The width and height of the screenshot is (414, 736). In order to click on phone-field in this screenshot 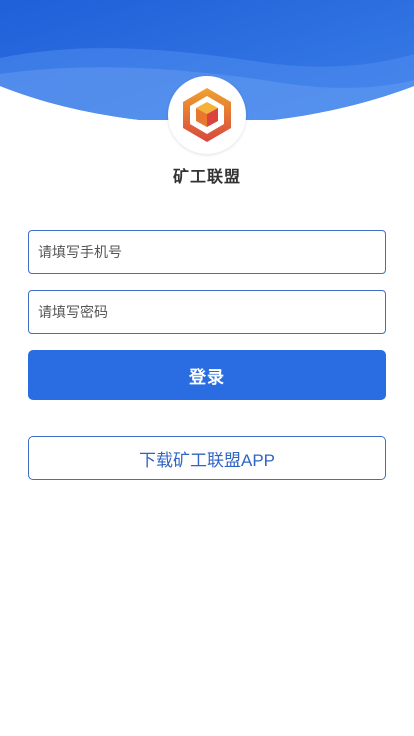, I will do `click(207, 252)`.